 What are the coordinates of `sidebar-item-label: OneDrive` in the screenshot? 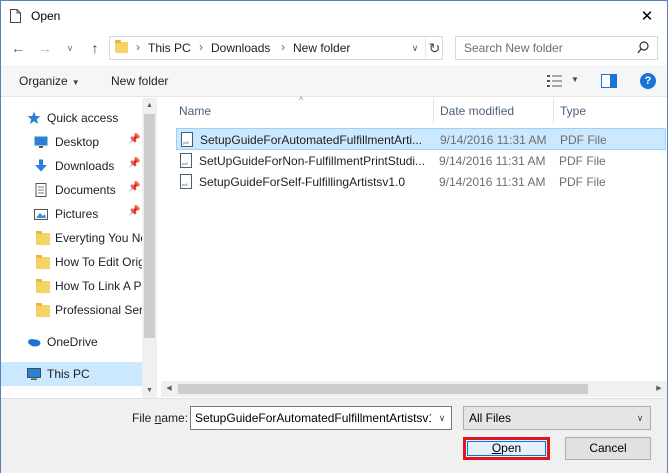 It's located at (72, 342).